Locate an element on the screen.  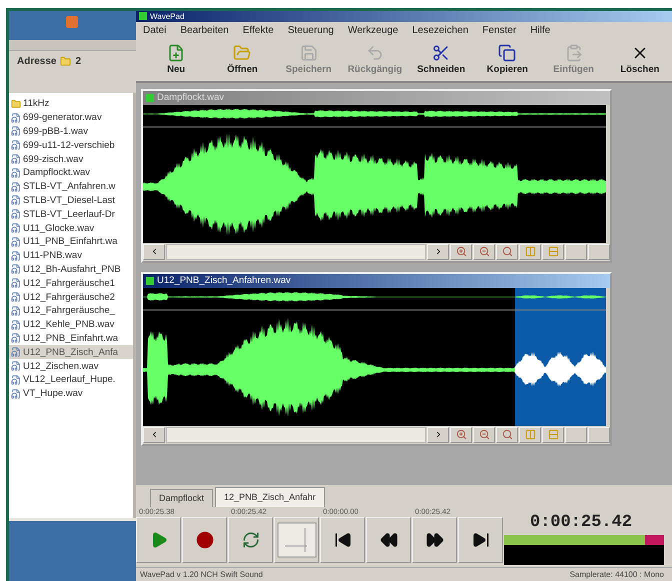
file-name: 699-pBB-1.wav is located at coordinates (55, 131).